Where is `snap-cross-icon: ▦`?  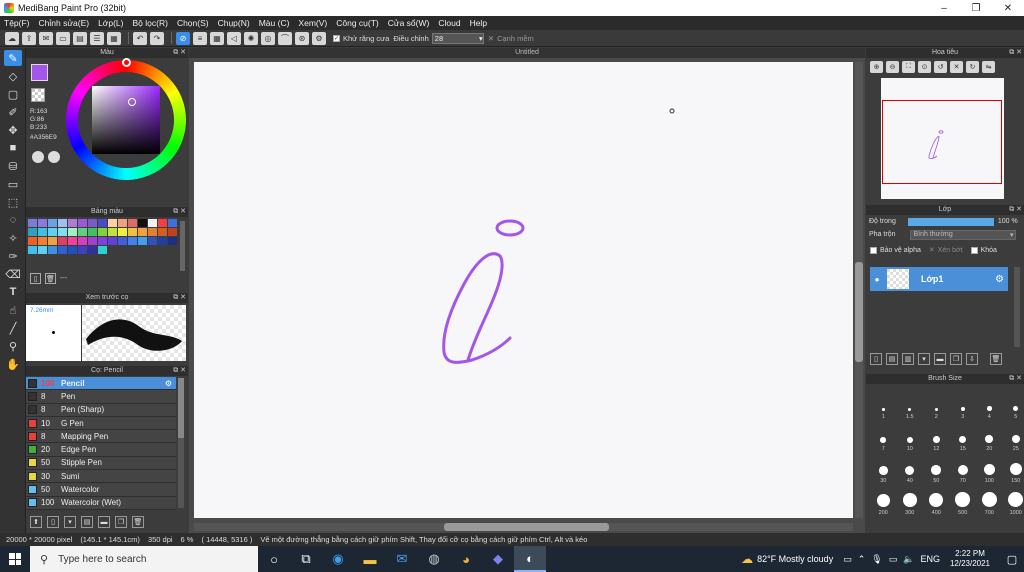
snap-cross-icon: ▦ is located at coordinates (217, 38).